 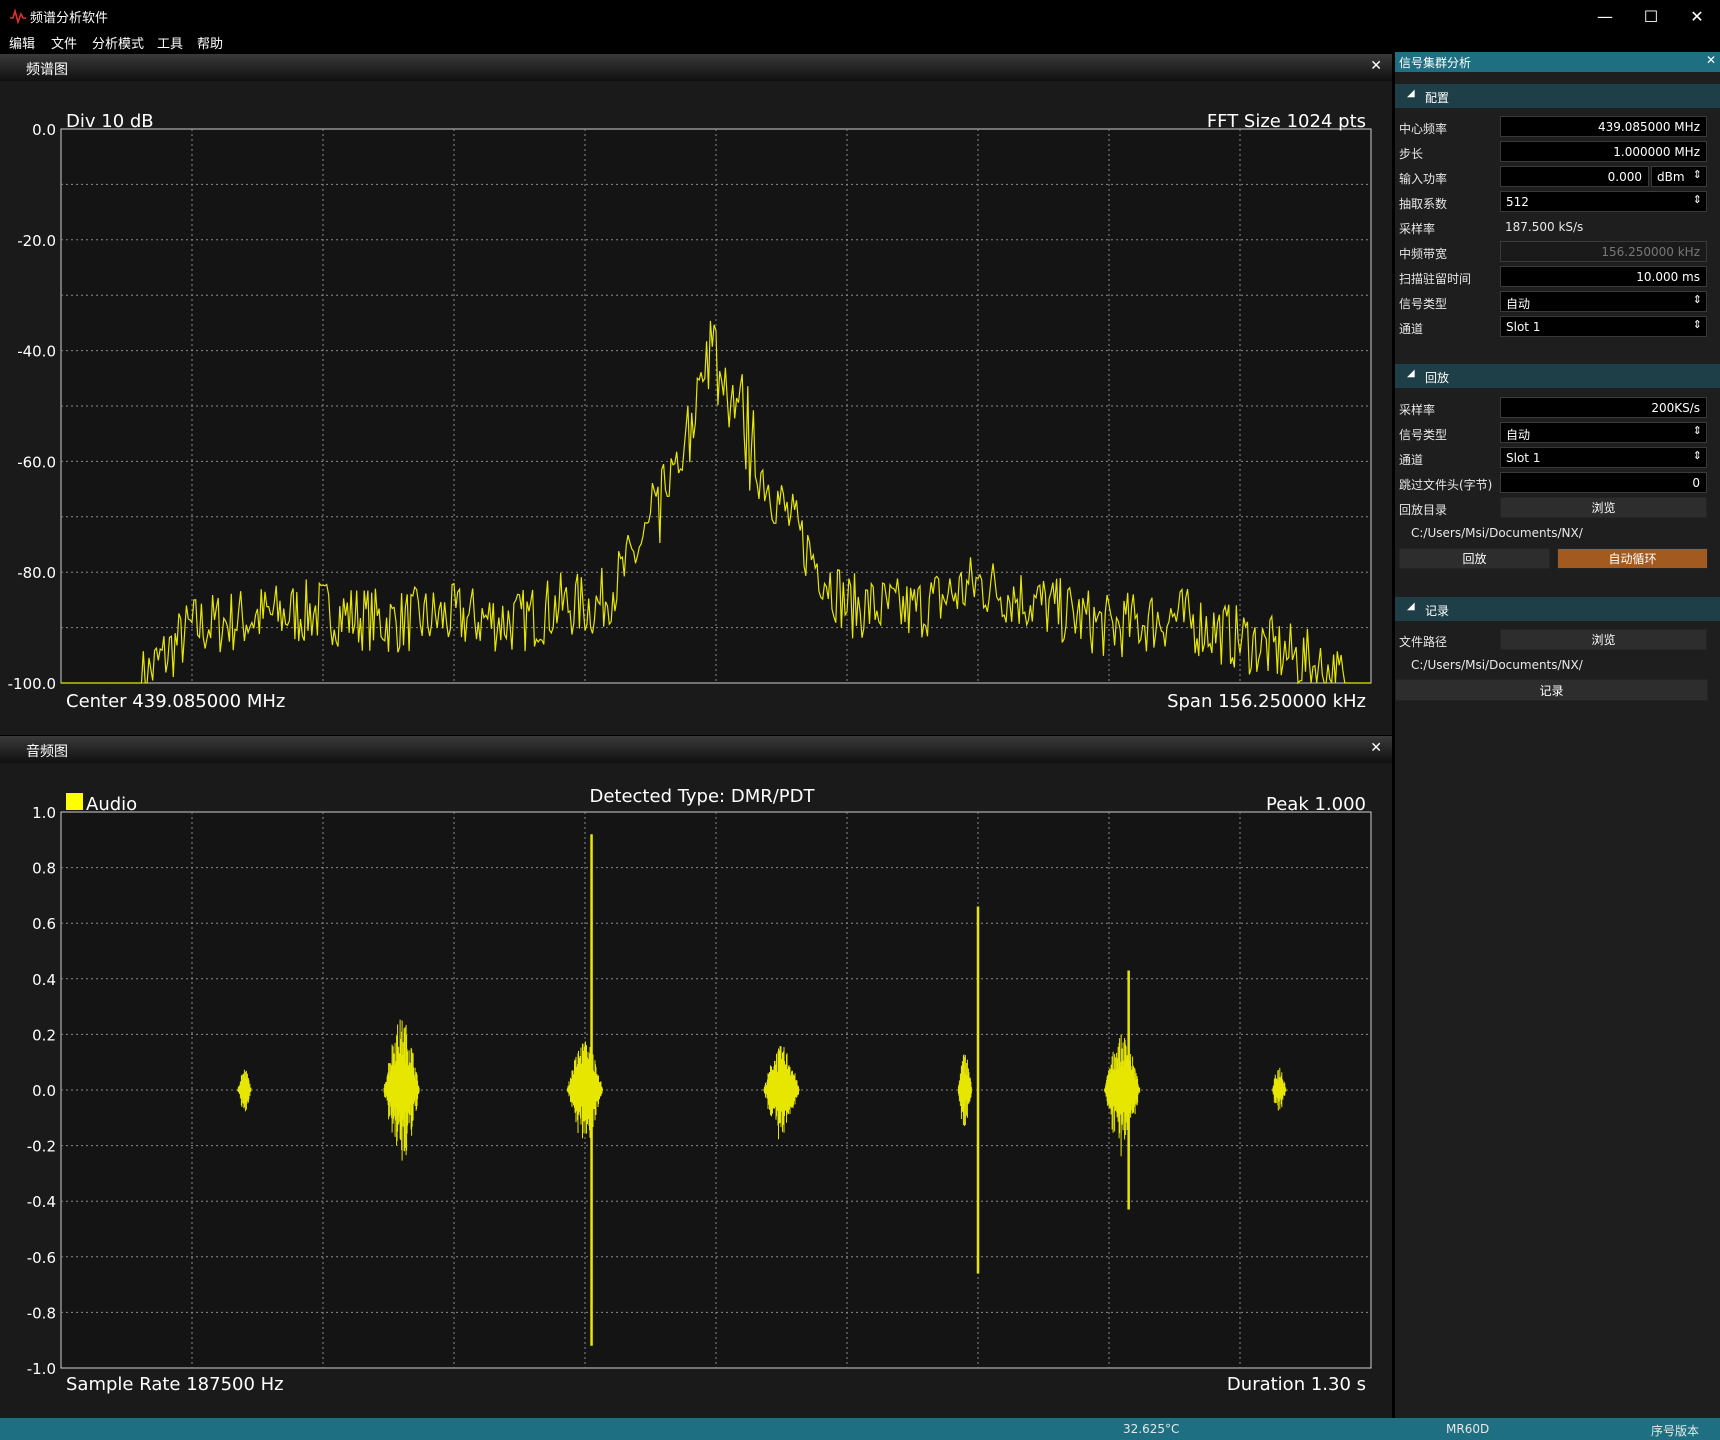 What do you see at coordinates (1605, 16) in the screenshot?
I see `minimize-button: —` at bounding box center [1605, 16].